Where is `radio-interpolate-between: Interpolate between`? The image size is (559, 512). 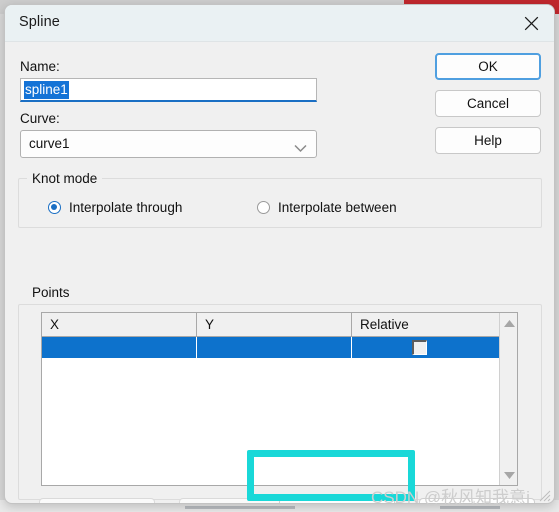 radio-interpolate-between: Interpolate between is located at coordinates (327, 207).